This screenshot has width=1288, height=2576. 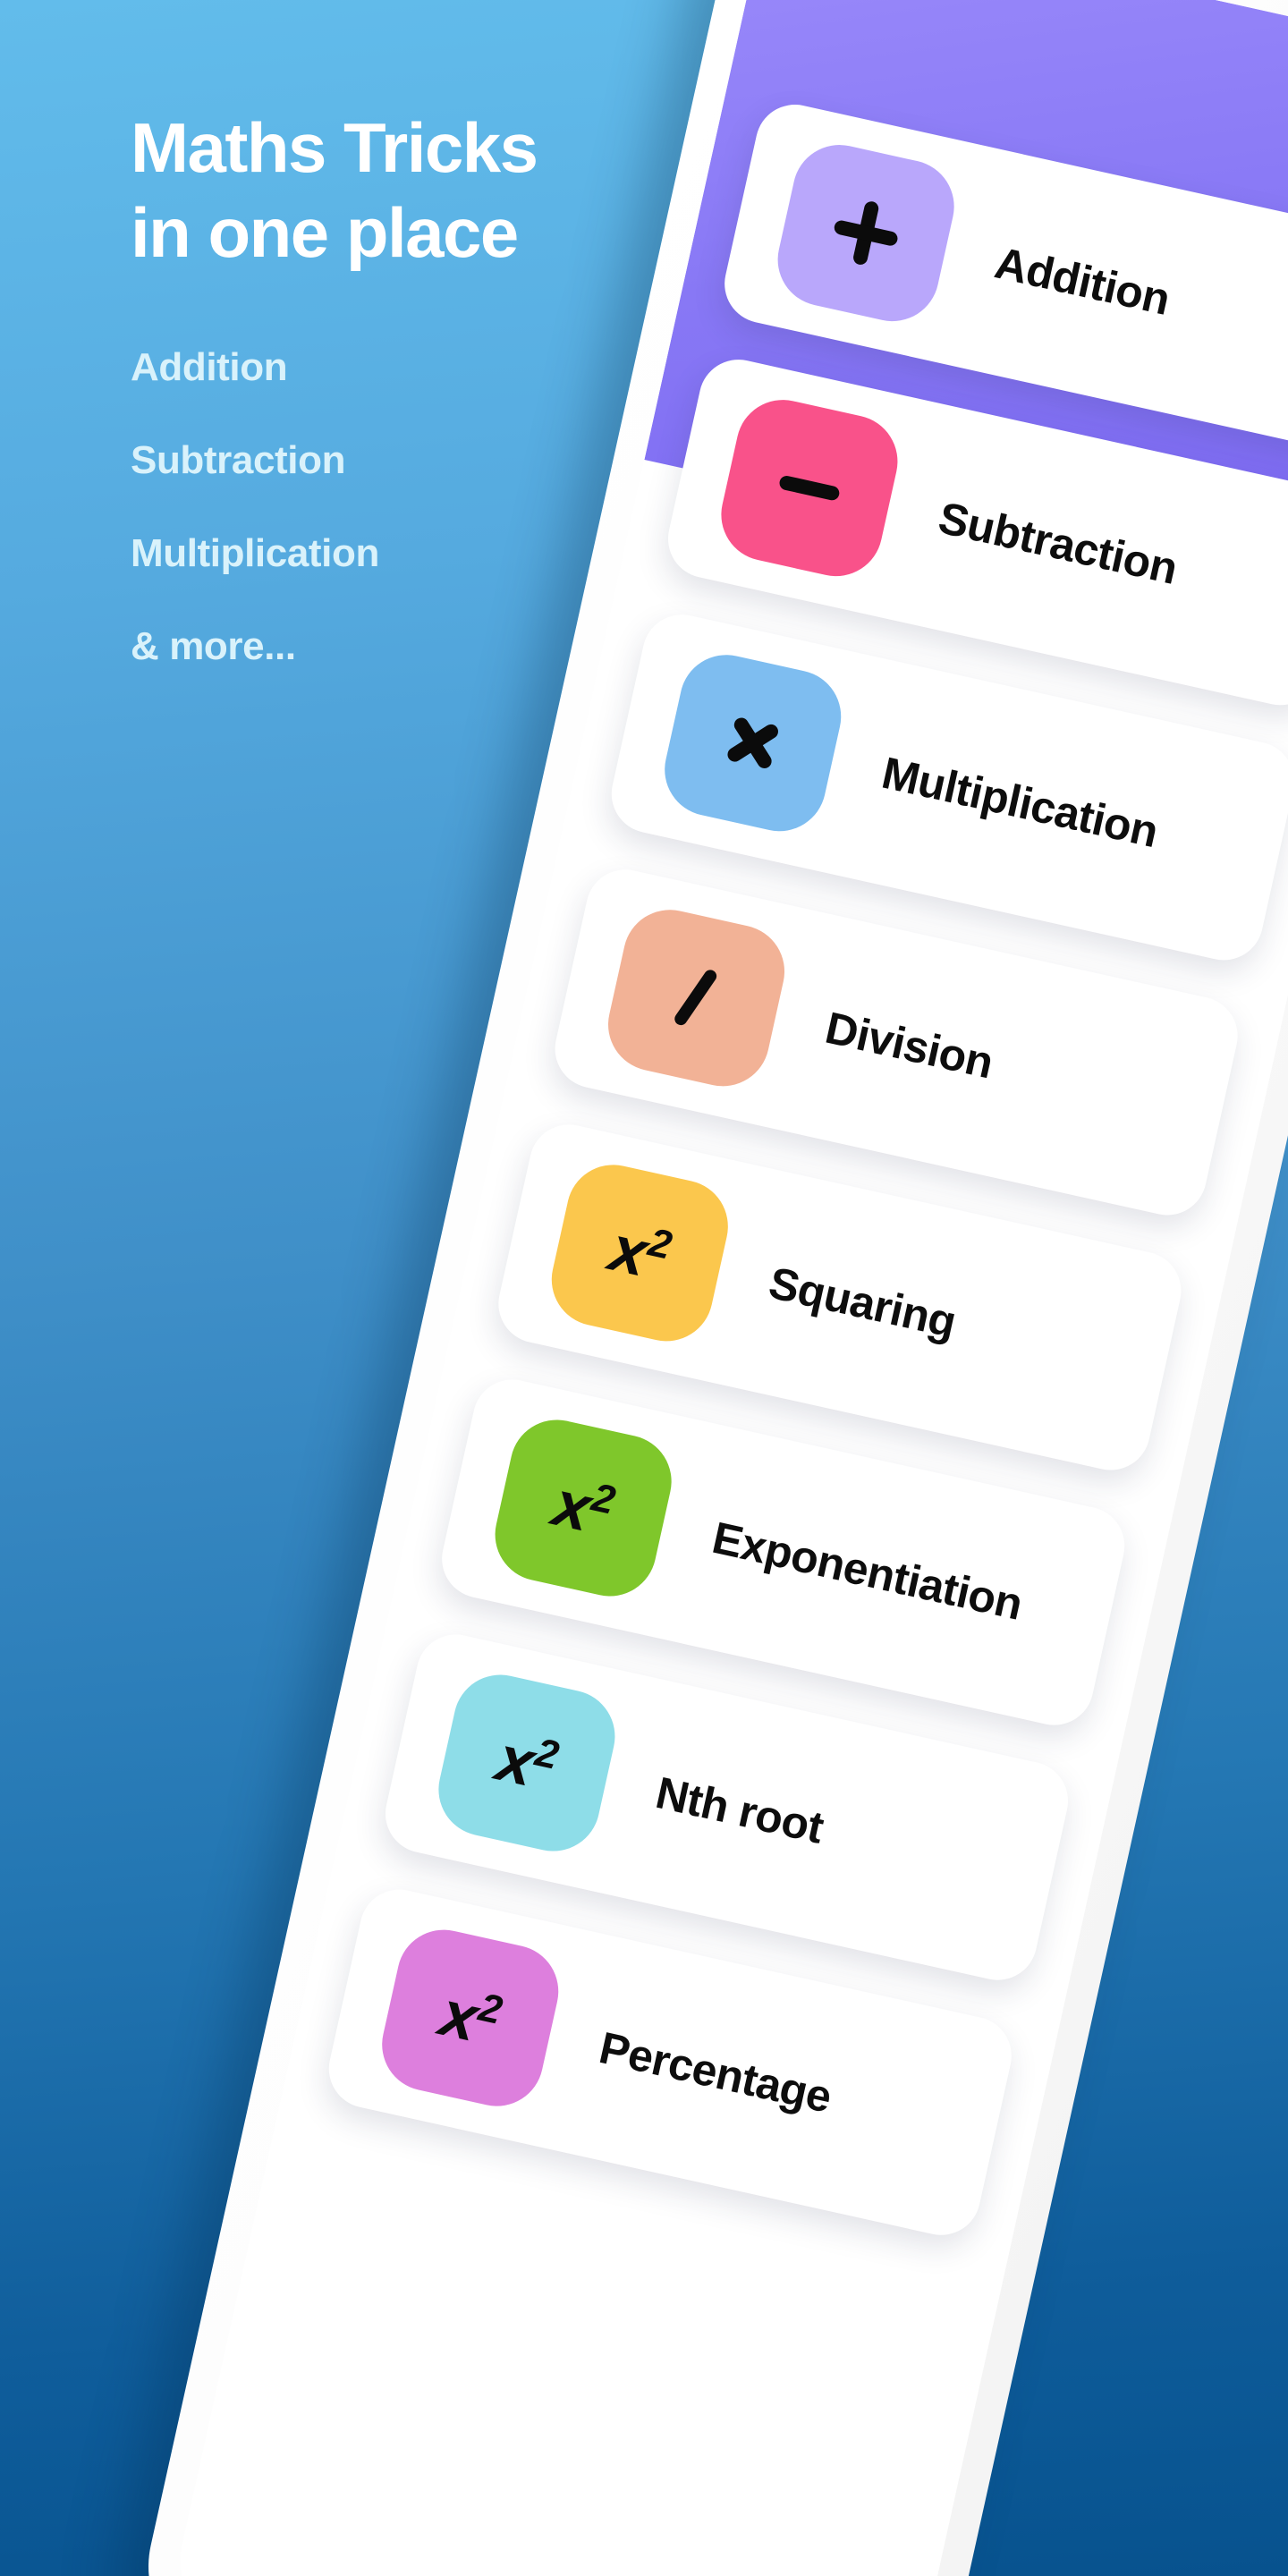 What do you see at coordinates (868, 1571) in the screenshot?
I see `list-item-label: Exponentiation` at bounding box center [868, 1571].